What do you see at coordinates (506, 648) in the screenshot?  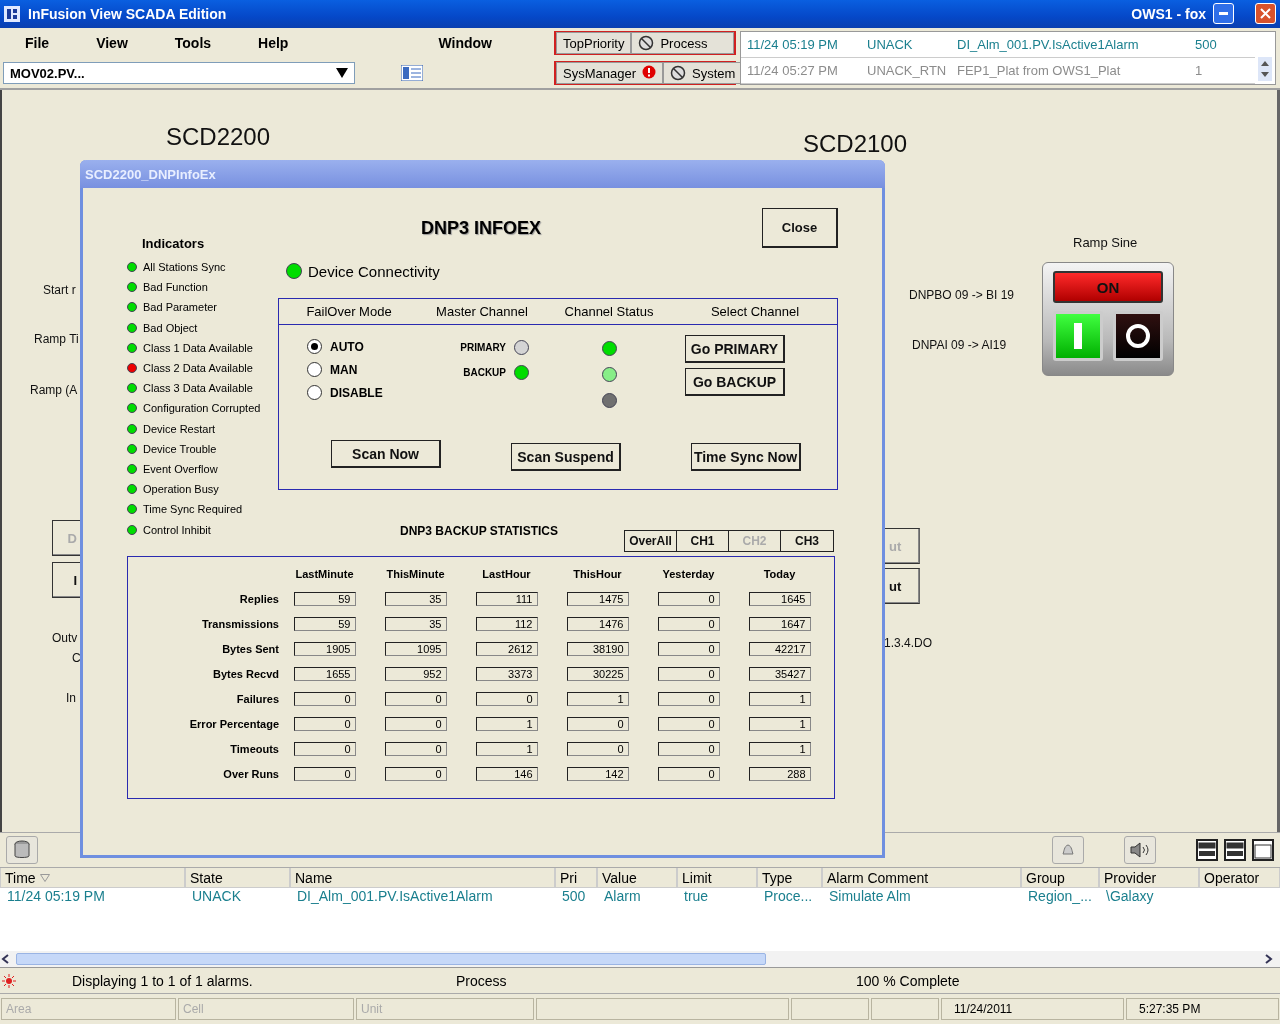 I see `value-field: 2612` at bounding box center [506, 648].